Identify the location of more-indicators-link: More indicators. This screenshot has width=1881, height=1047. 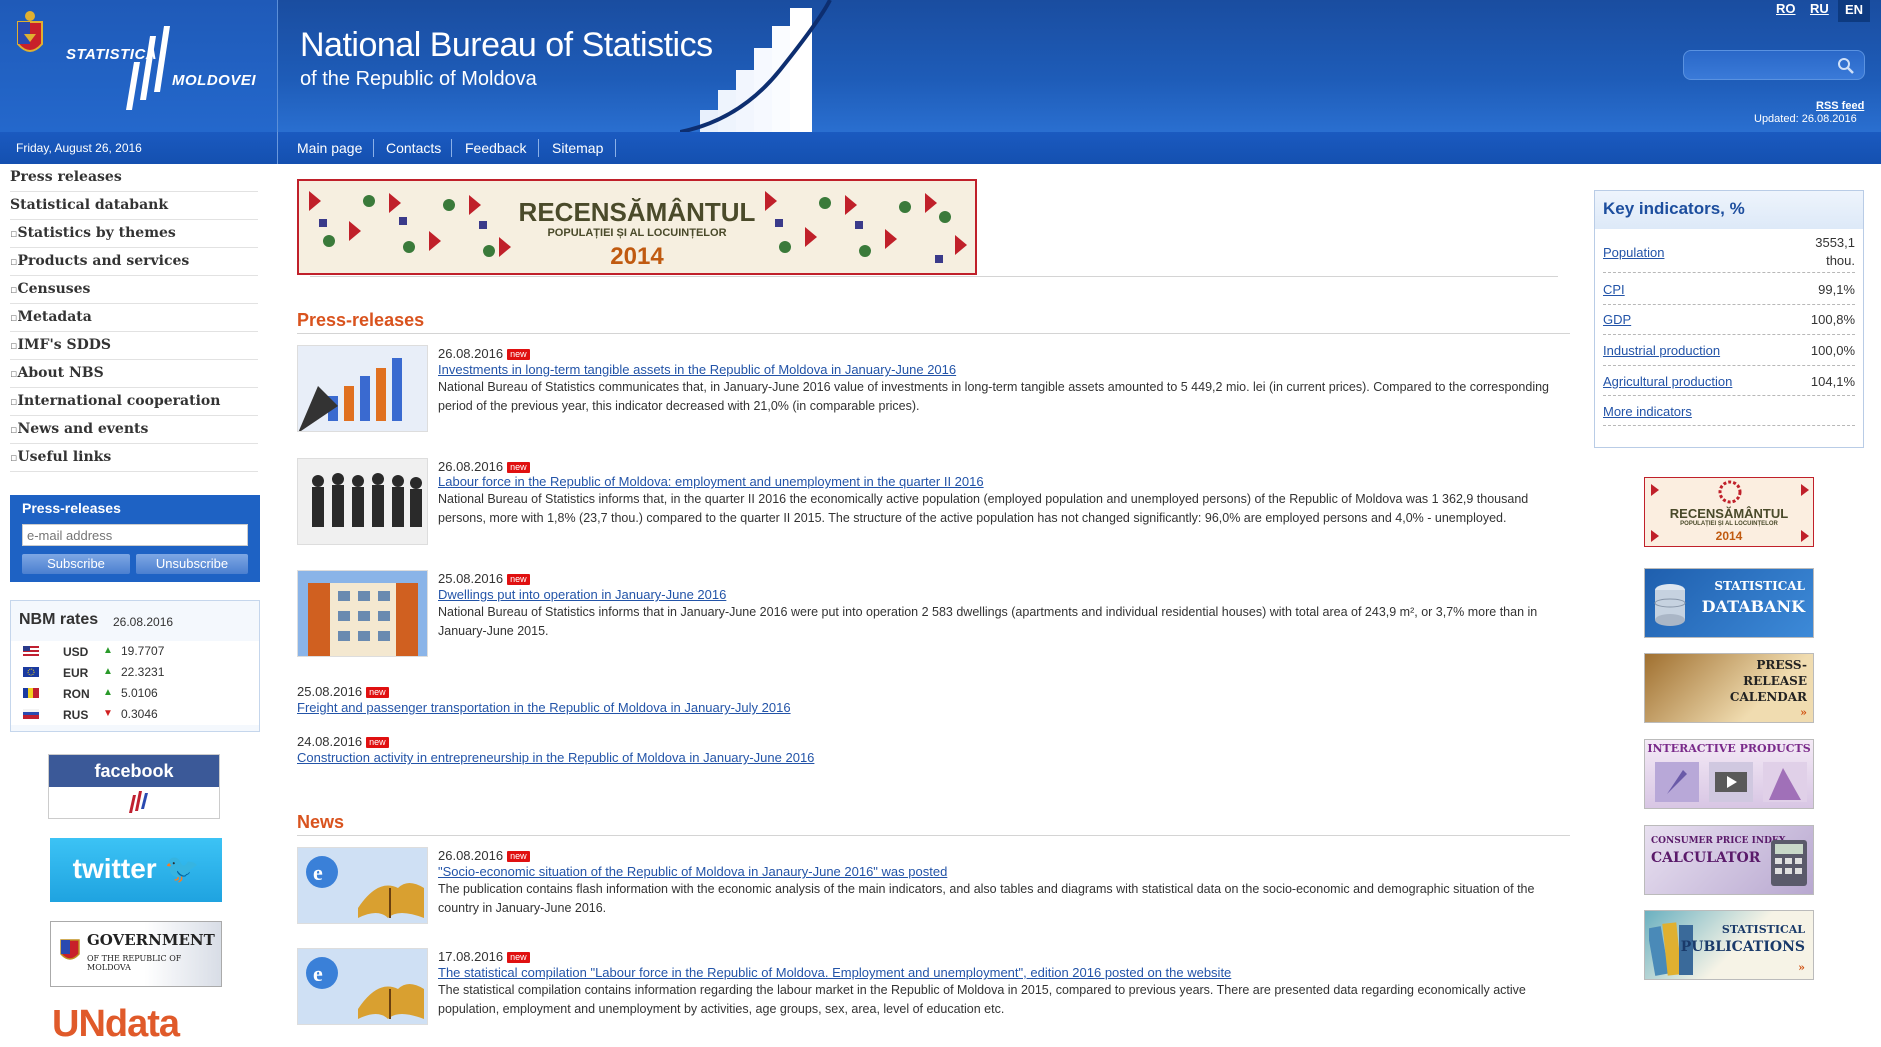
(1647, 411).